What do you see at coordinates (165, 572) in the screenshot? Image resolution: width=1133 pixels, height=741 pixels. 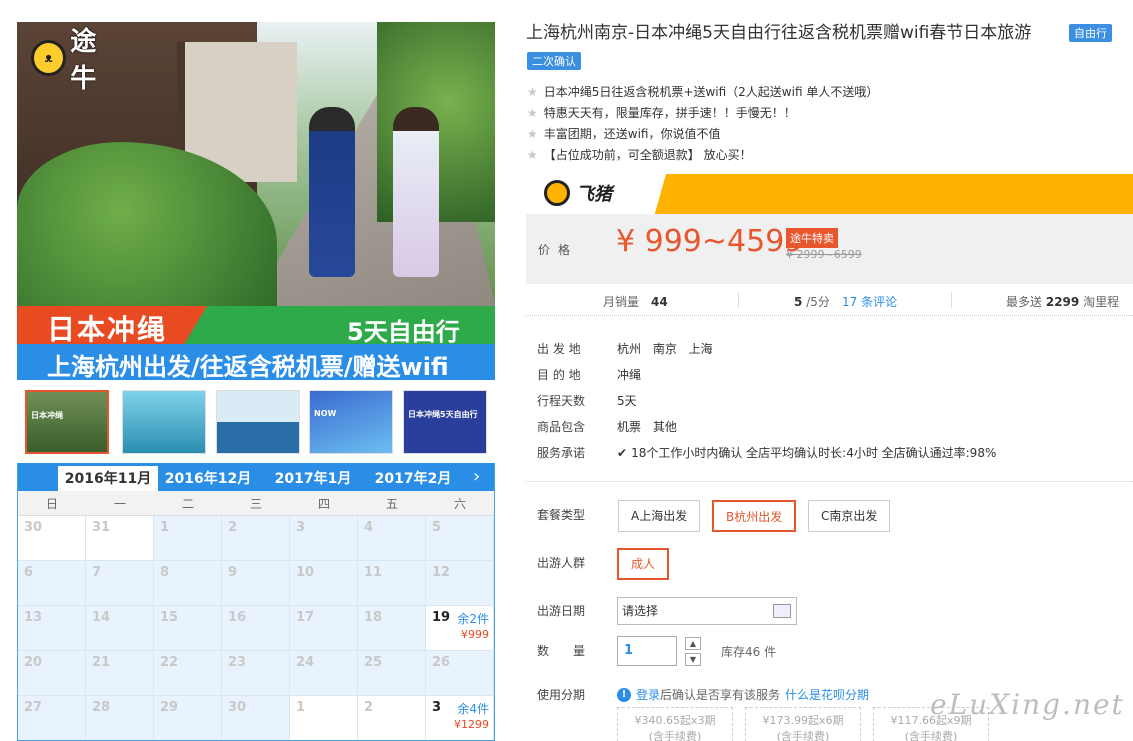 I see `calendar-day-number: 8` at bounding box center [165, 572].